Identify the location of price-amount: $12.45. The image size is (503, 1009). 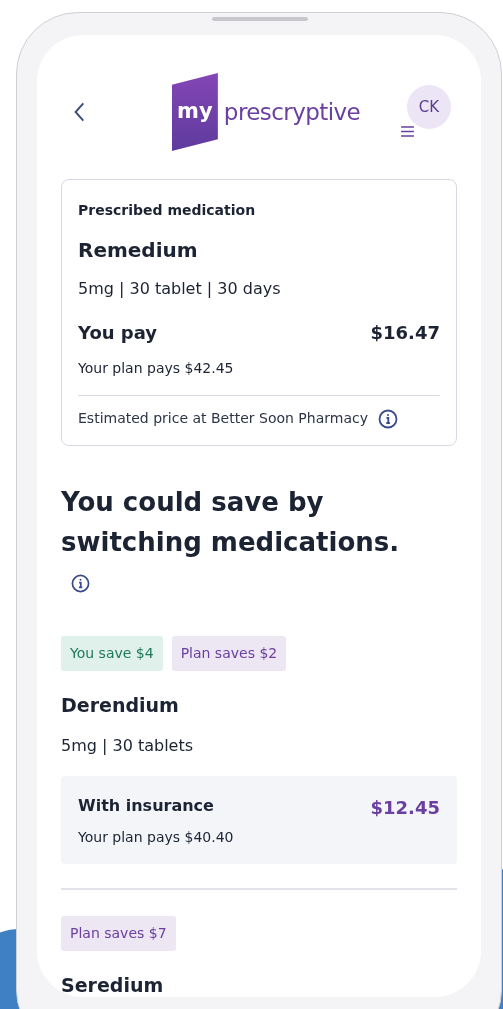
(405, 807).